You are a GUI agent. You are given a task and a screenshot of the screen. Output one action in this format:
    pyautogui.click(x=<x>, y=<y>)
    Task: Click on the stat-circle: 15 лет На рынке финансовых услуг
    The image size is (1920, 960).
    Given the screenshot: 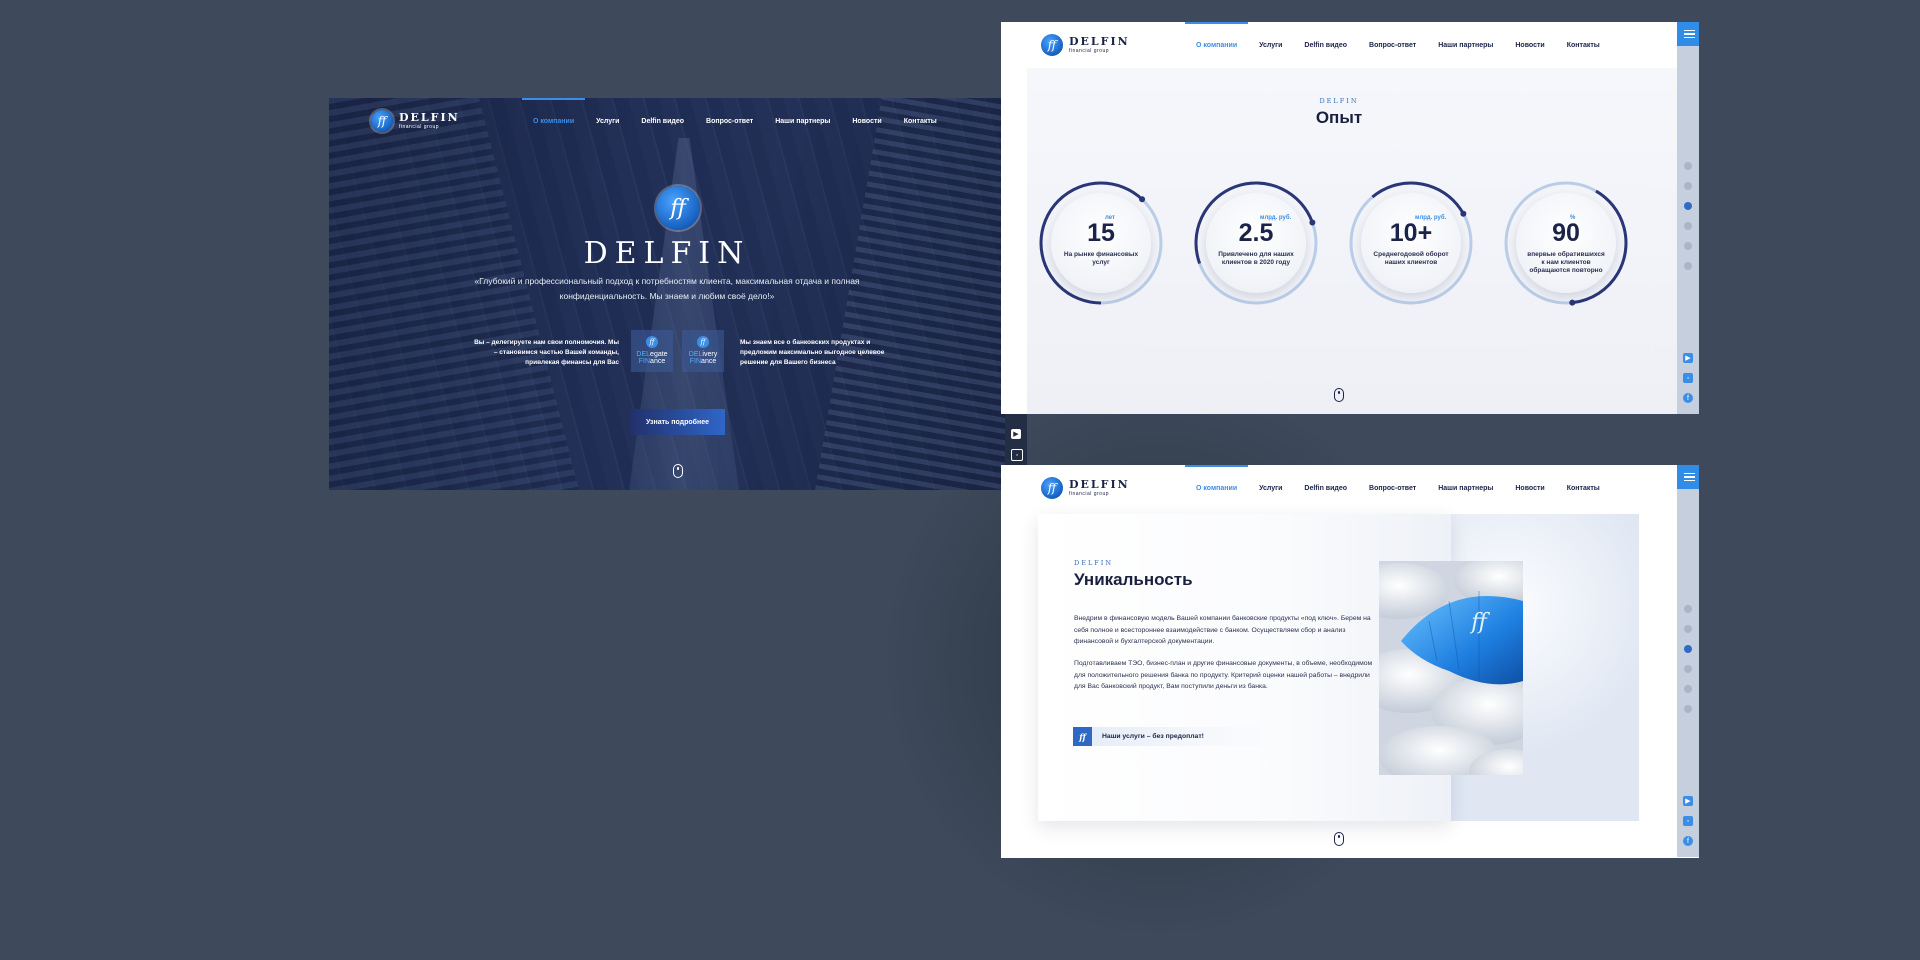 What is the action you would take?
    pyautogui.click(x=1101, y=243)
    